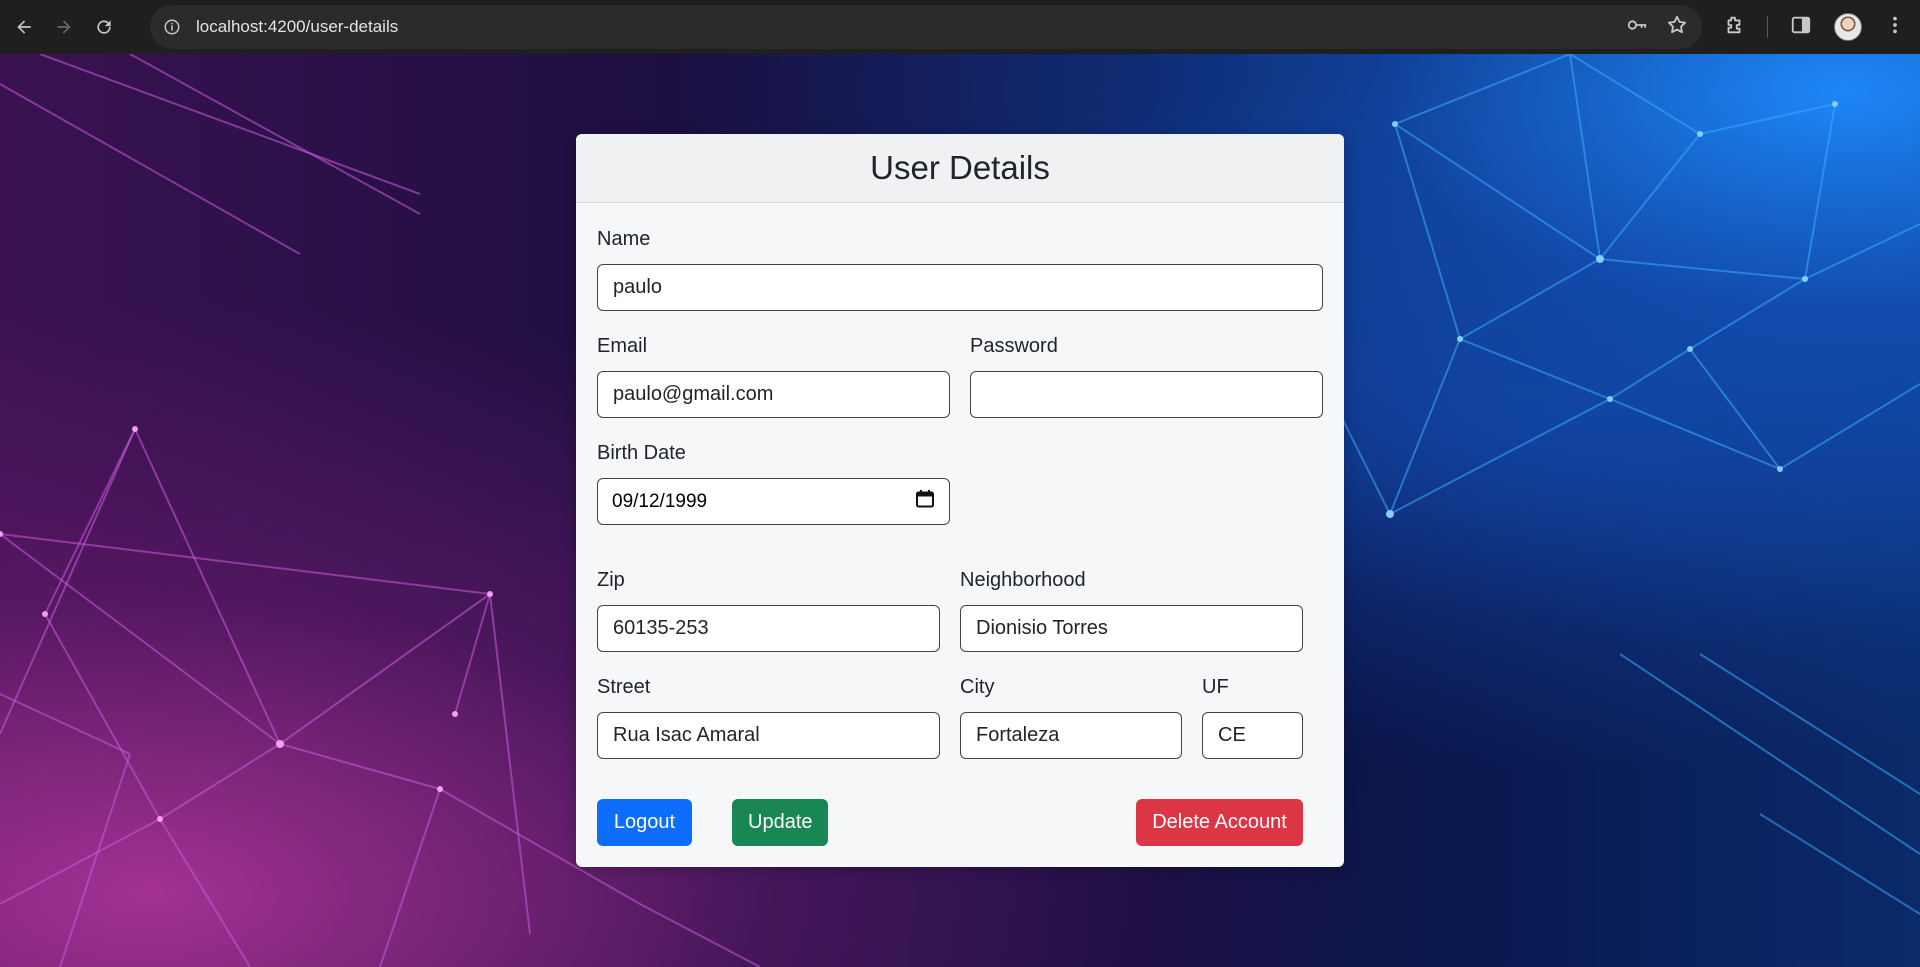 This screenshot has height=967, width=1920. What do you see at coordinates (773, 394) in the screenshot?
I see `email-input` at bounding box center [773, 394].